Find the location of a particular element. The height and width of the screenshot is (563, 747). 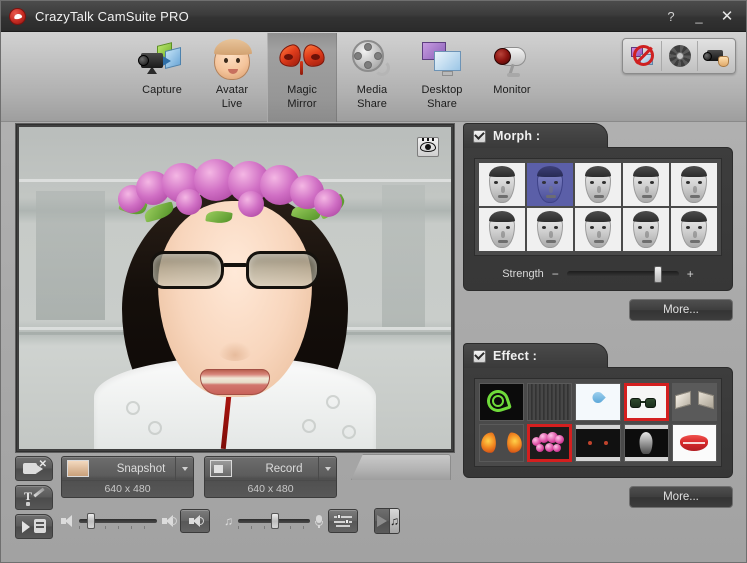

toolbar-item-magic-mirror: Magic Mirror is located at coordinates (302, 77).